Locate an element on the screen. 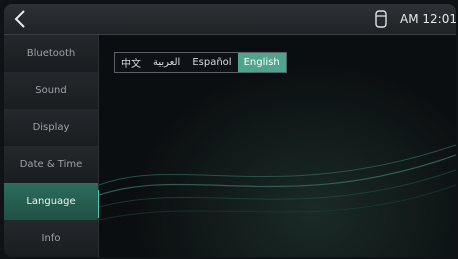 This screenshot has height=259, width=458. sidebar-item-sound: Sound is located at coordinates (51, 91).